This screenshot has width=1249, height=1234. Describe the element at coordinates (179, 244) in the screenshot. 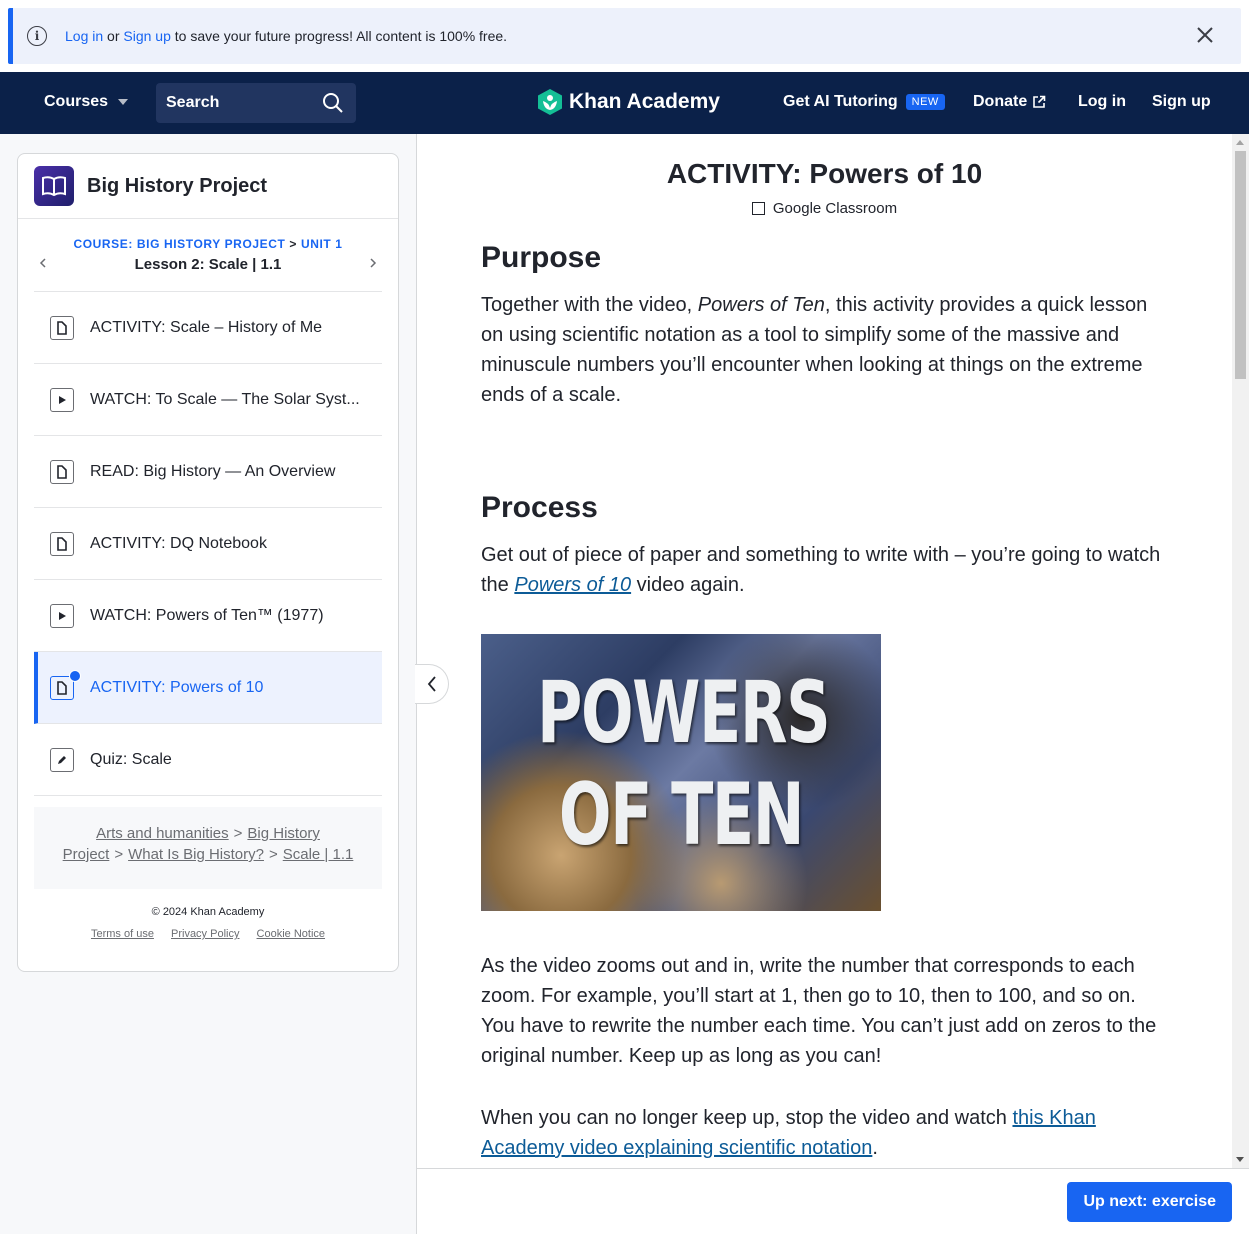

I see `crumb-course-link: COURSE: BIG HISTORY PROJECT` at that location.